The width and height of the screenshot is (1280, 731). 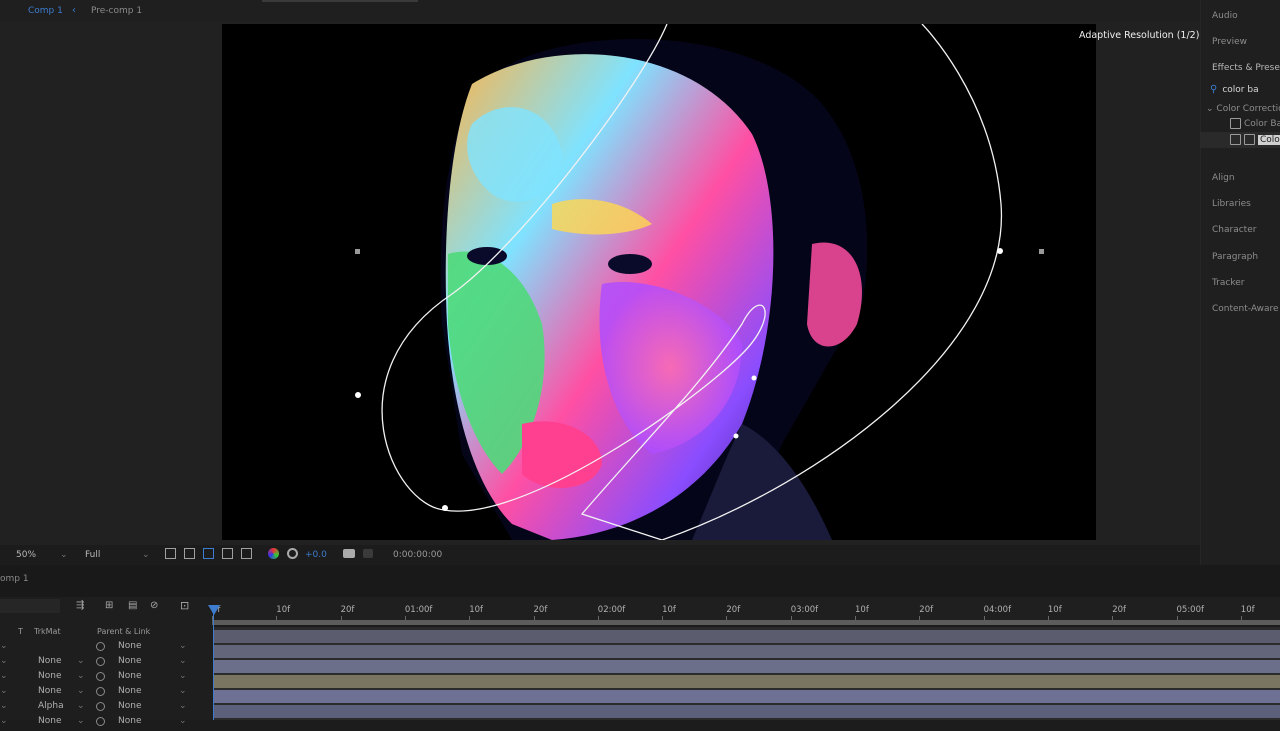 What do you see at coordinates (1255, 123) in the screenshot?
I see `effect-item-color-balance: Color Ba` at bounding box center [1255, 123].